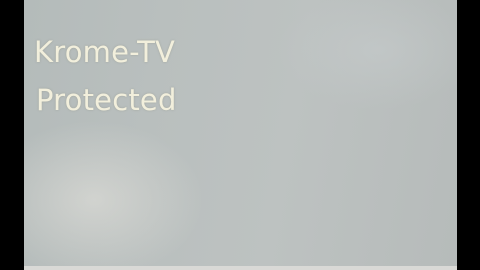 This screenshot has height=270, width=480. What do you see at coordinates (240, 268) in the screenshot?
I see `screen-bottom-edge` at bounding box center [240, 268].